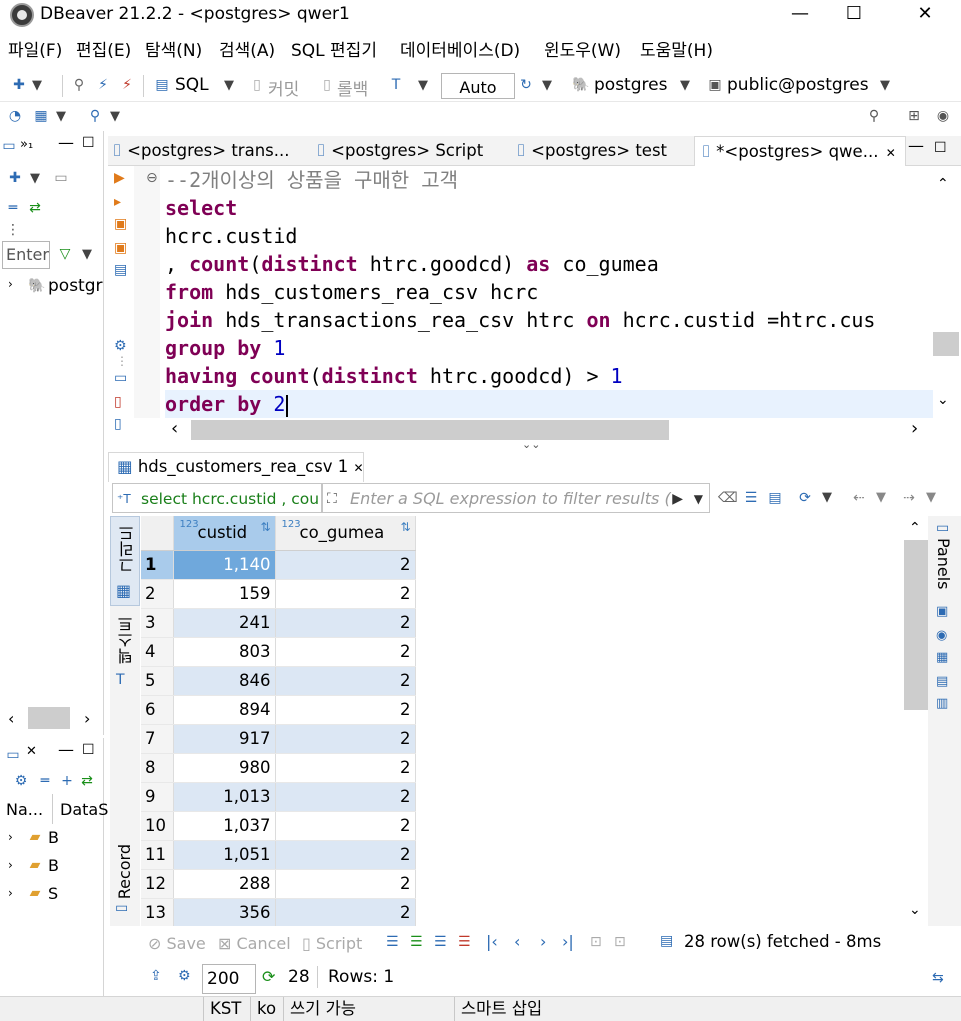 The width and height of the screenshot is (961, 1021). Describe the element at coordinates (224, 855) in the screenshot. I see `custid-cell: 1,051` at that location.